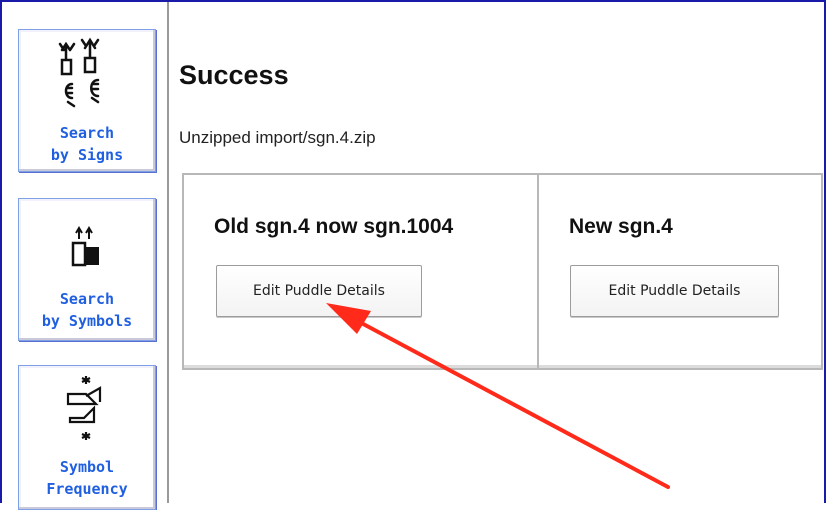 This screenshot has height=510, width=826. Describe the element at coordinates (87, 414) in the screenshot. I see `symbol-frequency-icon` at that location.